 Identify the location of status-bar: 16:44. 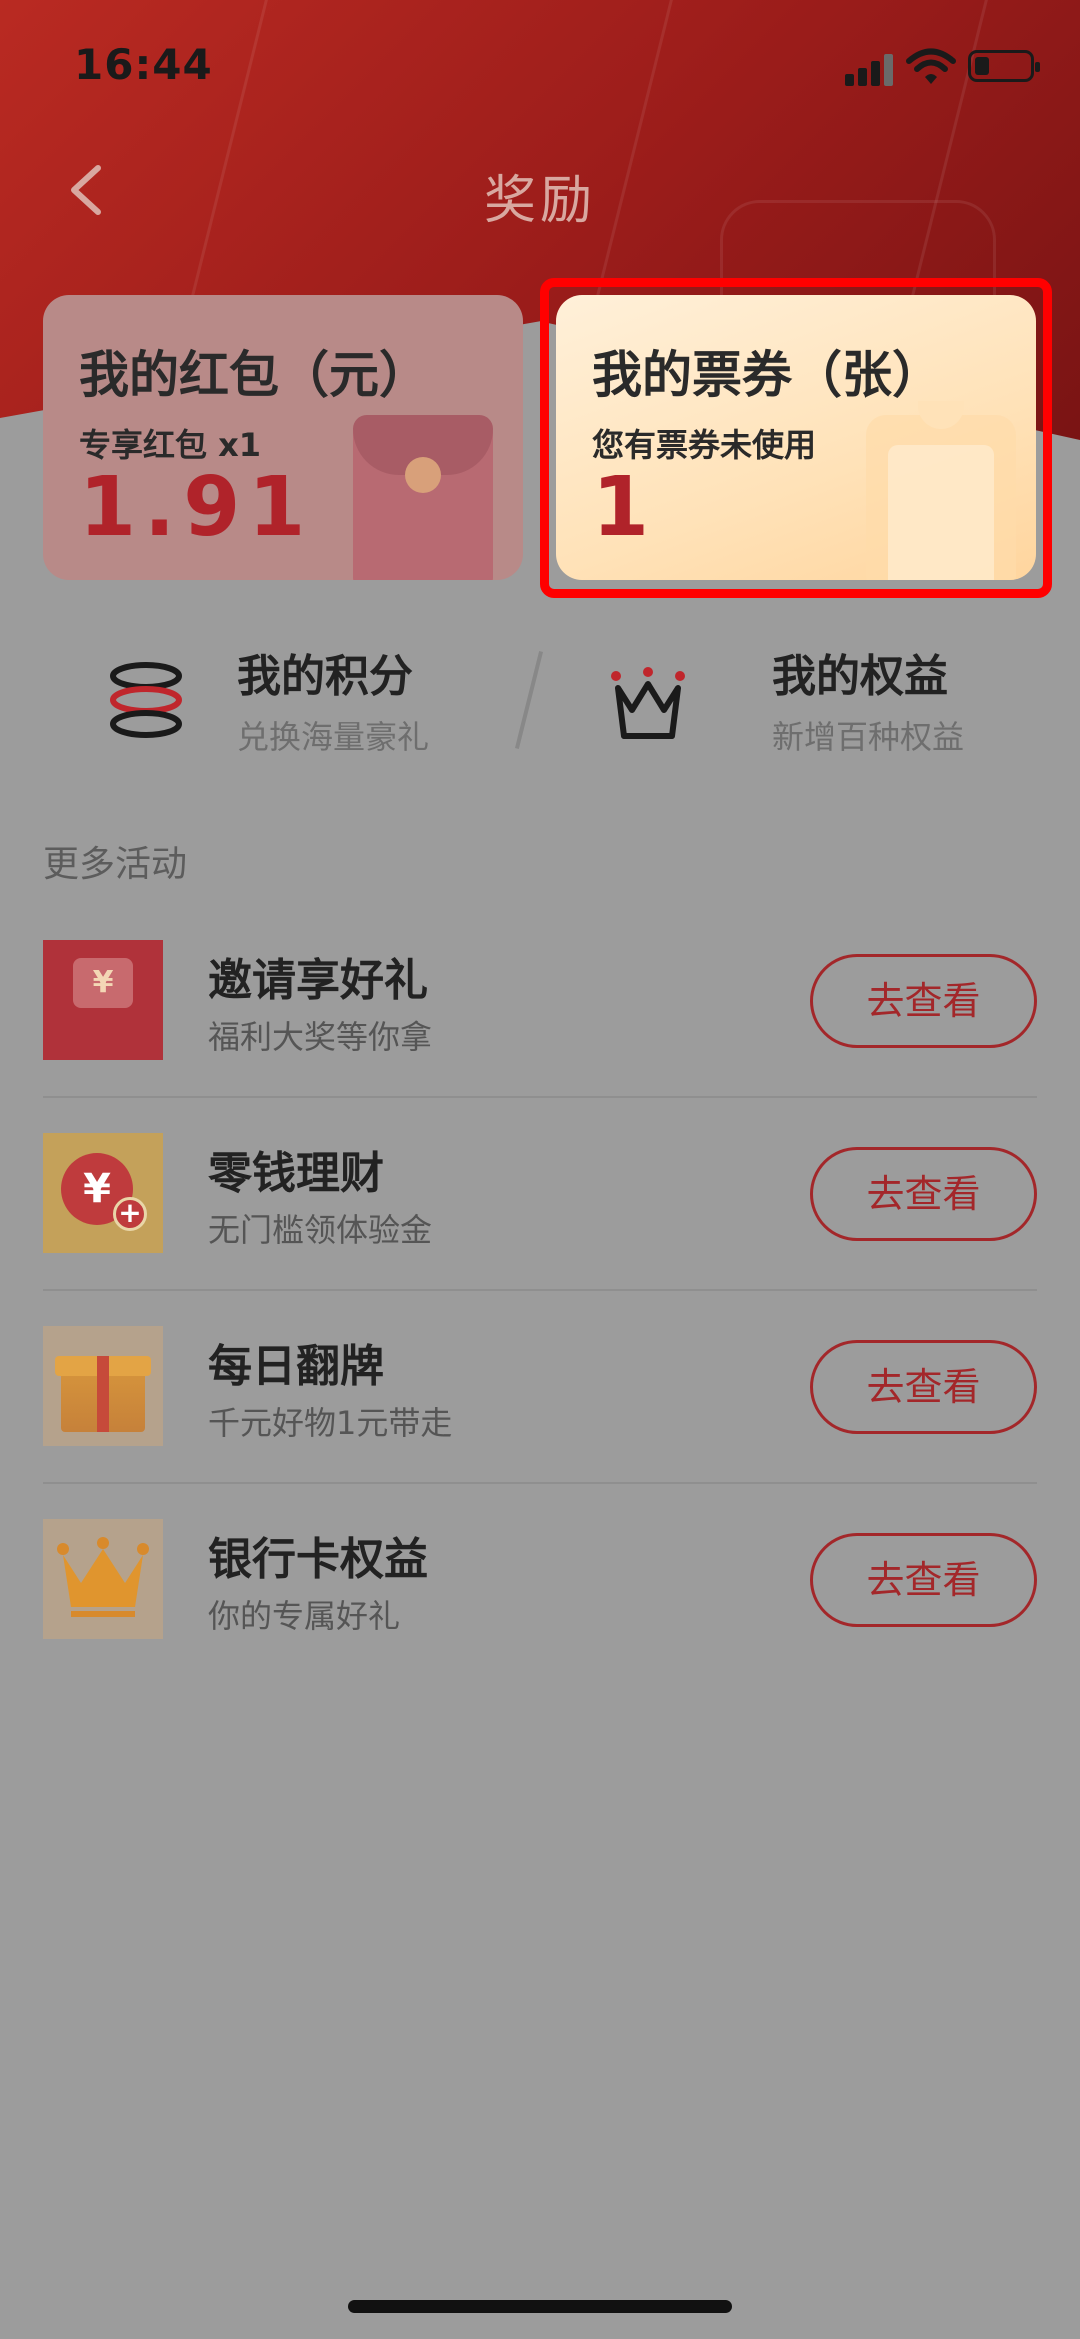
(540, 65).